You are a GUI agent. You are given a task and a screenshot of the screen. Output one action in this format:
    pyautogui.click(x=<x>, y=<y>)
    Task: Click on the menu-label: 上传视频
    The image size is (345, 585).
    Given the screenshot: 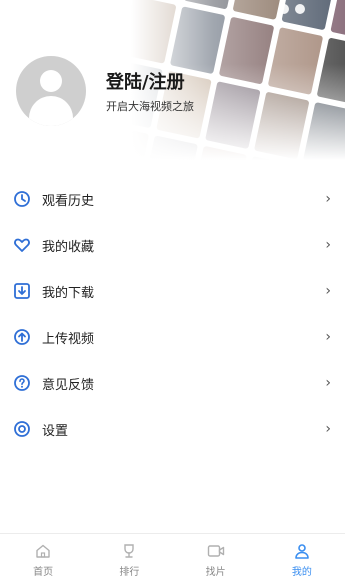 What is the action you would take?
    pyautogui.click(x=68, y=339)
    